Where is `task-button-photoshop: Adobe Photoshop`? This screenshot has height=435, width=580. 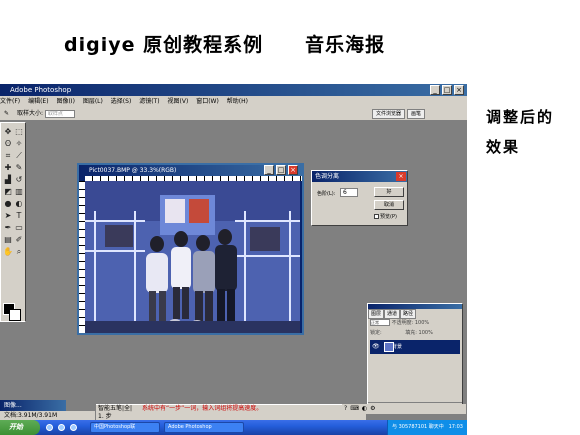
task-button-photoshop: Adobe Photoshop is located at coordinates (204, 427).